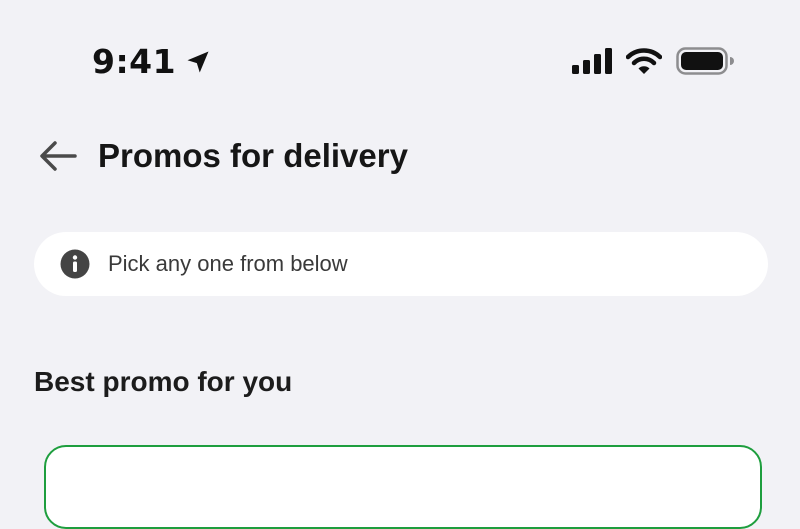 Image resolution: width=800 pixels, height=529 pixels. What do you see at coordinates (228, 263) in the screenshot?
I see `info-banner-text: Pick any one from below` at bounding box center [228, 263].